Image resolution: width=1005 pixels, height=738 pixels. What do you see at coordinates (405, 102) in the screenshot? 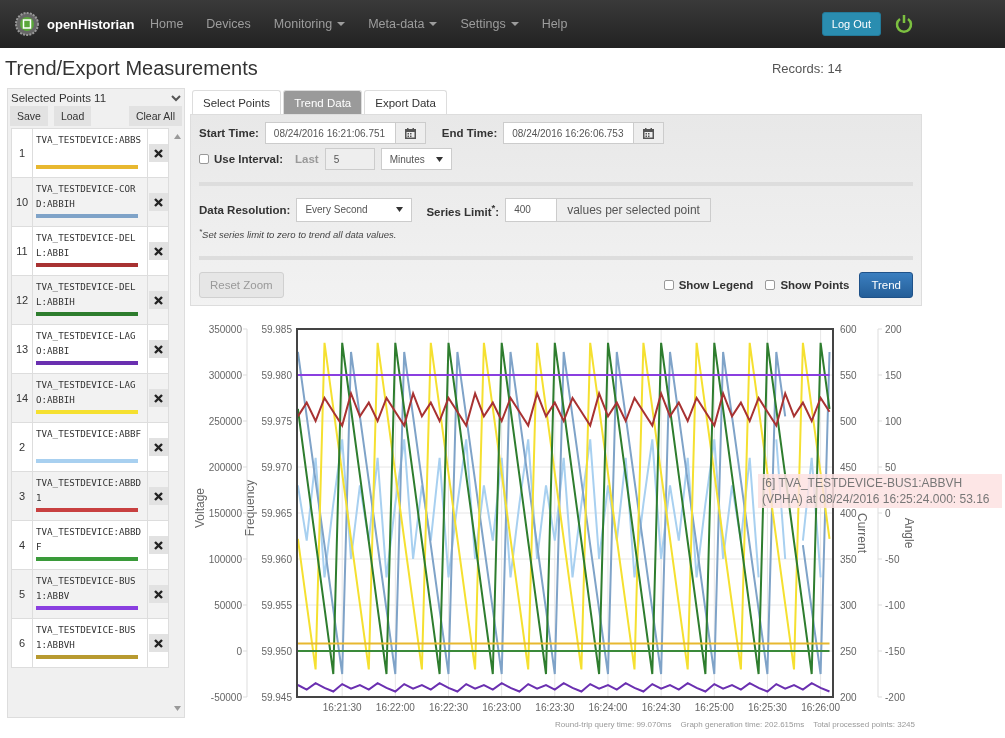
I see `tab: Export Data` at bounding box center [405, 102].